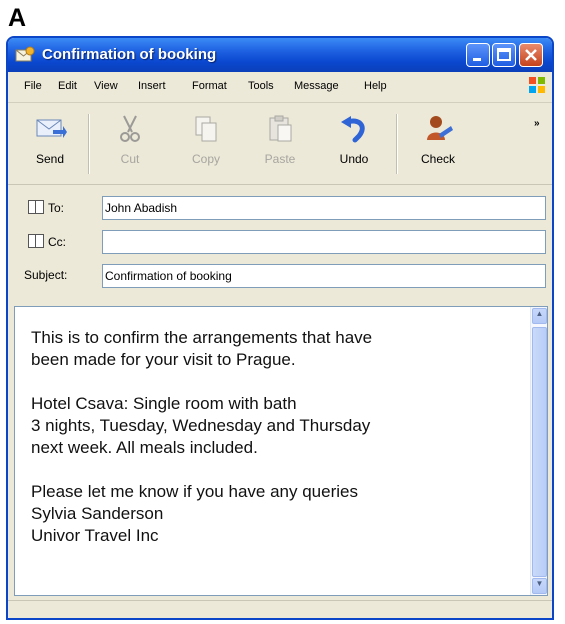  What do you see at coordinates (478, 55) in the screenshot?
I see `minimize-button` at bounding box center [478, 55].